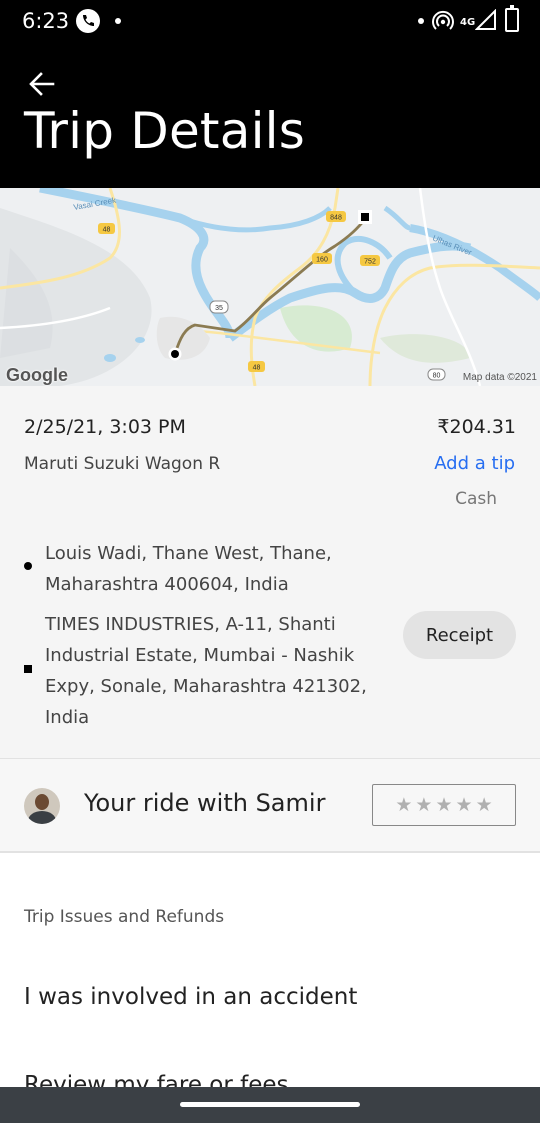  What do you see at coordinates (476, 499) in the screenshot?
I see `payment-method: Cash` at bounding box center [476, 499].